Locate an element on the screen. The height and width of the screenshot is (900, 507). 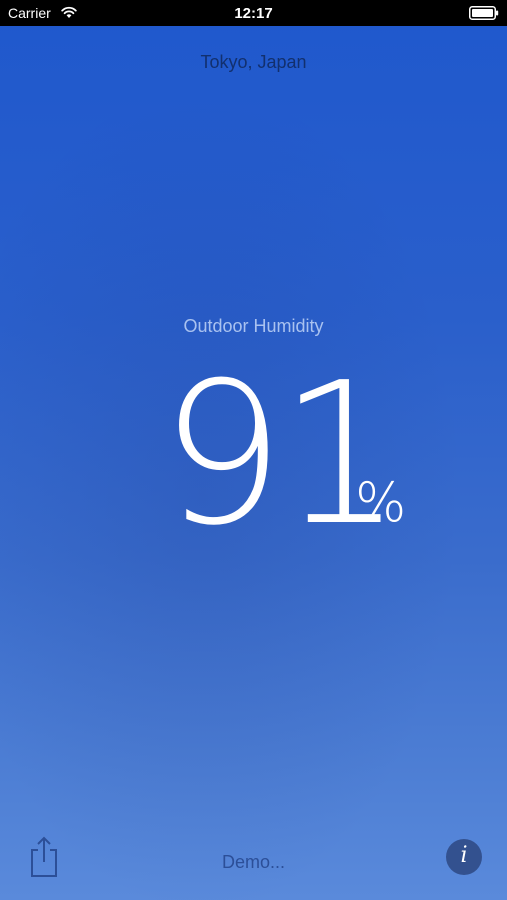
humidity-unit: % is located at coordinates (381, 502).